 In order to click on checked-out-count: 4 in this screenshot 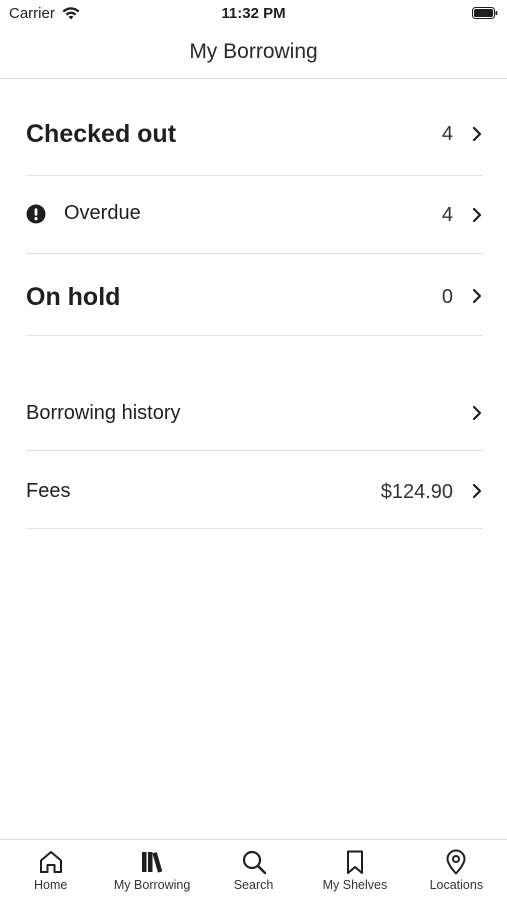, I will do `click(447, 134)`.